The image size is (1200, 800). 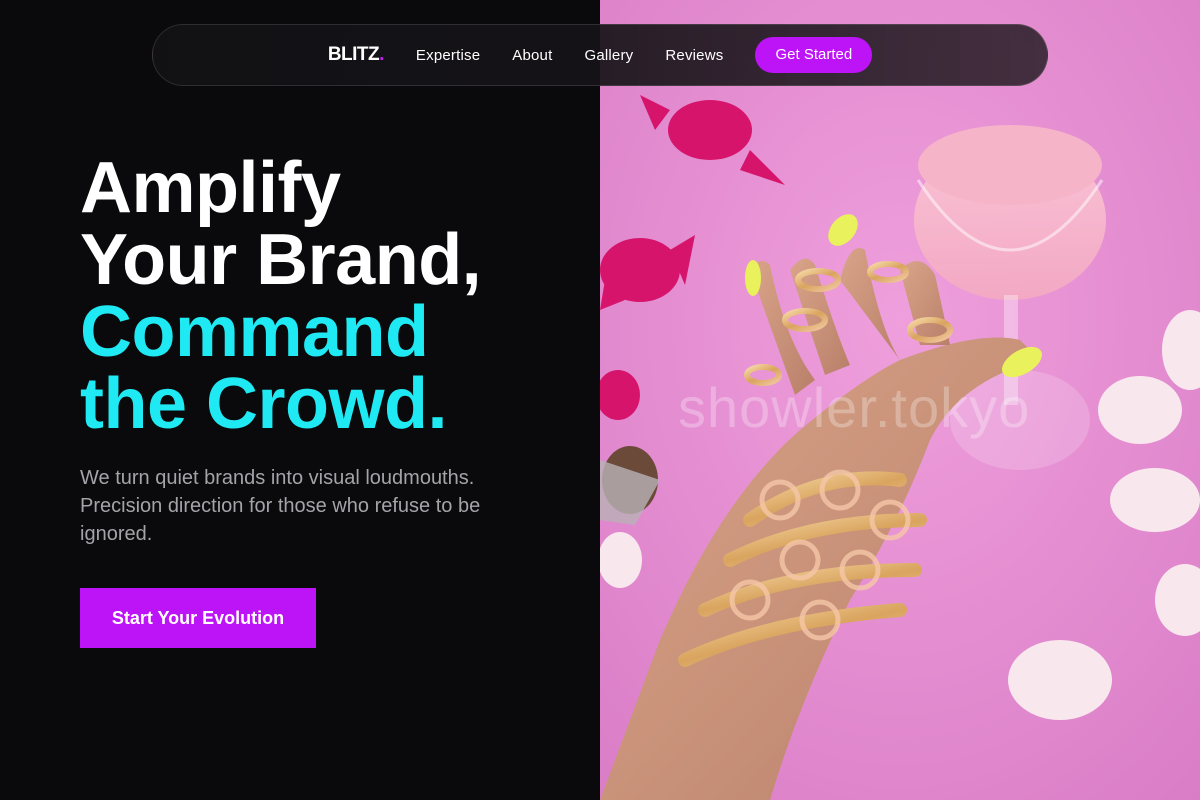 What do you see at coordinates (608, 55) in the screenshot?
I see `nav-link-gallery: Gallery` at bounding box center [608, 55].